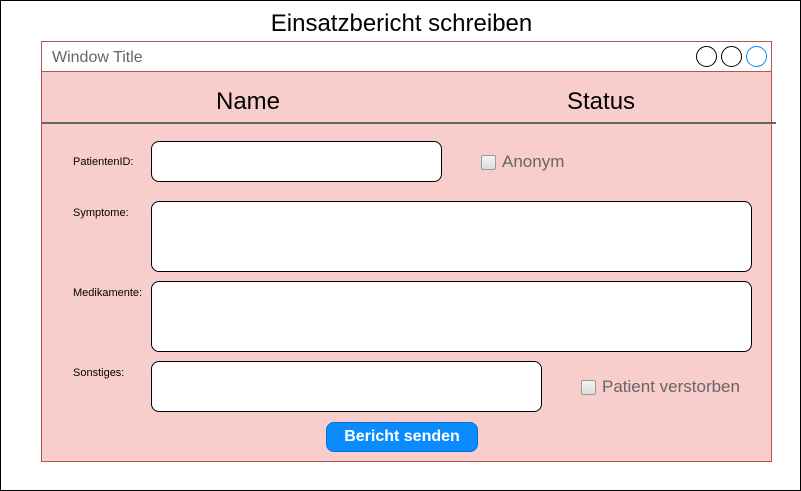 Image resolution: width=801 pixels, height=491 pixels. Describe the element at coordinates (248, 101) in the screenshot. I see `column-header-name: Name` at that location.